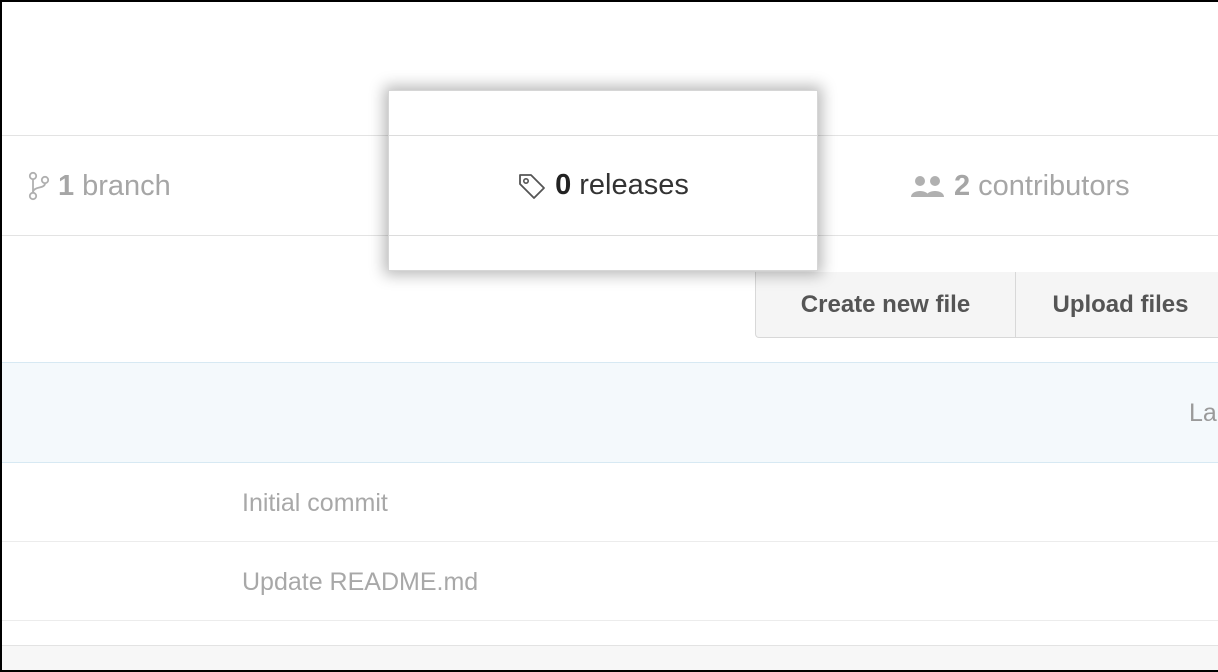 The height and width of the screenshot is (672, 1218). I want to click on file-row: Initial commit, so click(610, 503).